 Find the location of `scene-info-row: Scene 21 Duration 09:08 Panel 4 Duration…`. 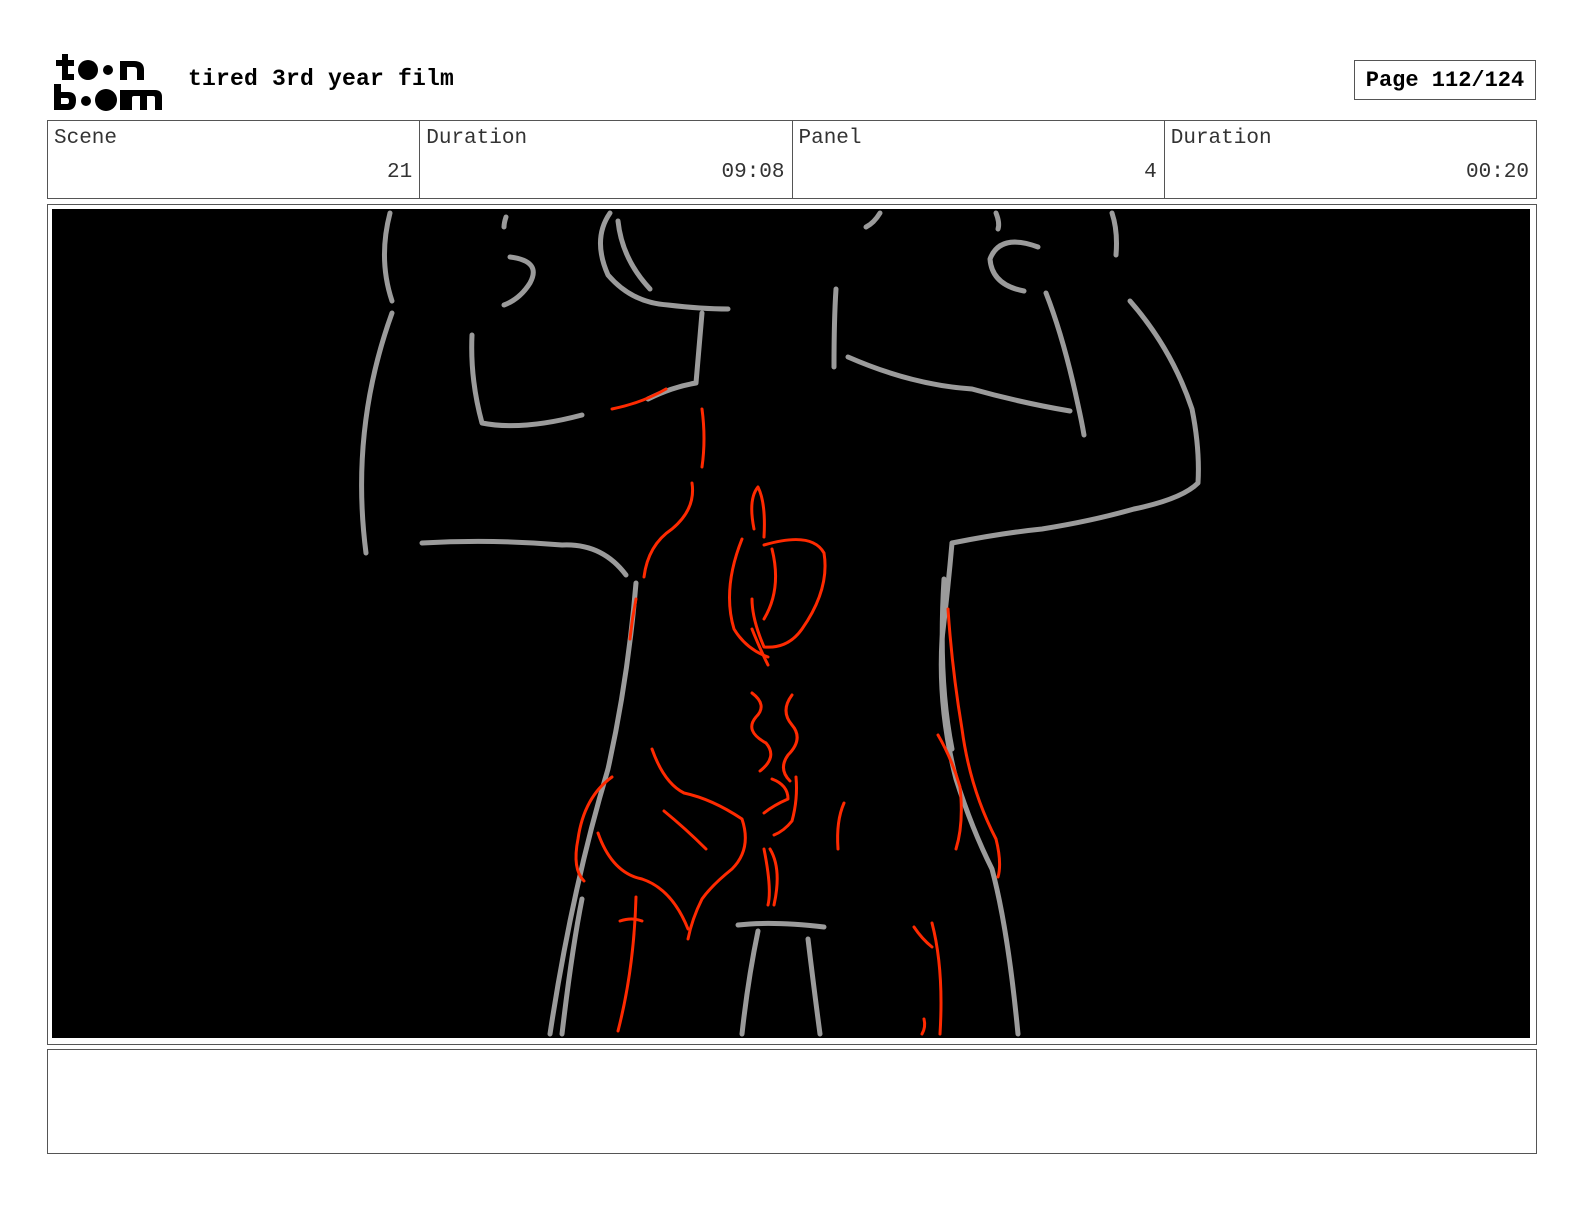

scene-info-row: Scene 21 Duration 09:08 Panel 4 Duration… is located at coordinates (792, 159).